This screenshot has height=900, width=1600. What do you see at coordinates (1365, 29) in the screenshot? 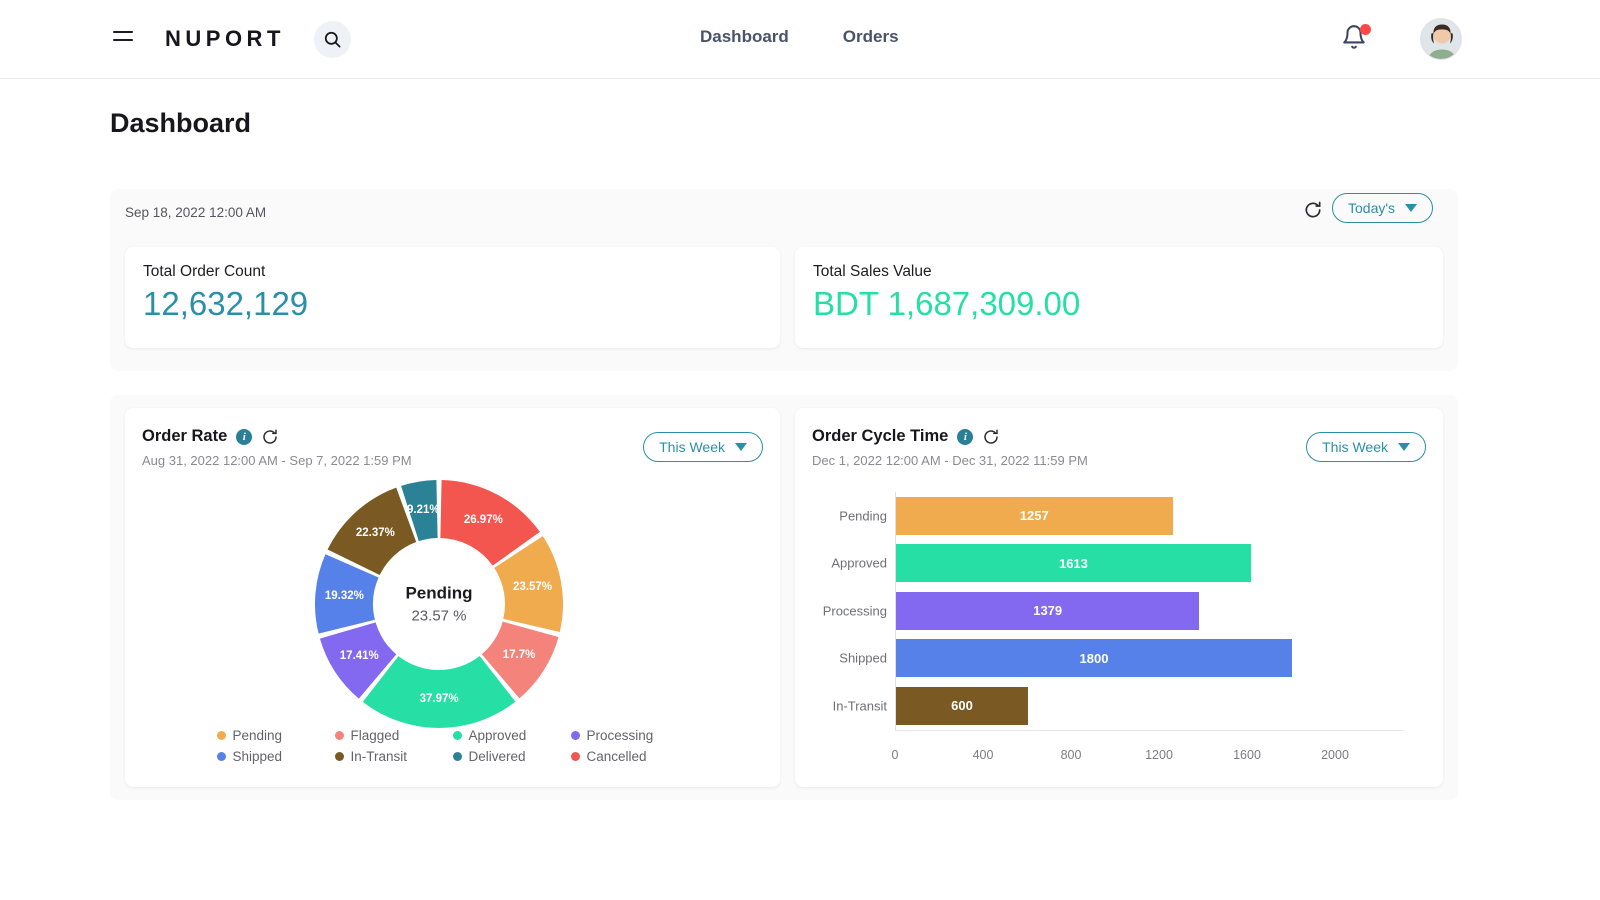
I see `notification-badge-dot` at bounding box center [1365, 29].